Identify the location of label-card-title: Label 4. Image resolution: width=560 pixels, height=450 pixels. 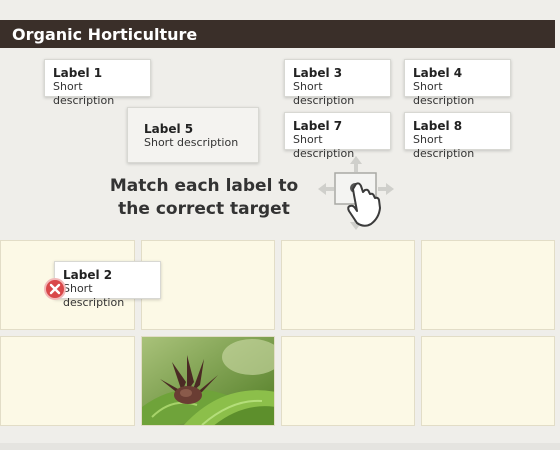
(438, 73).